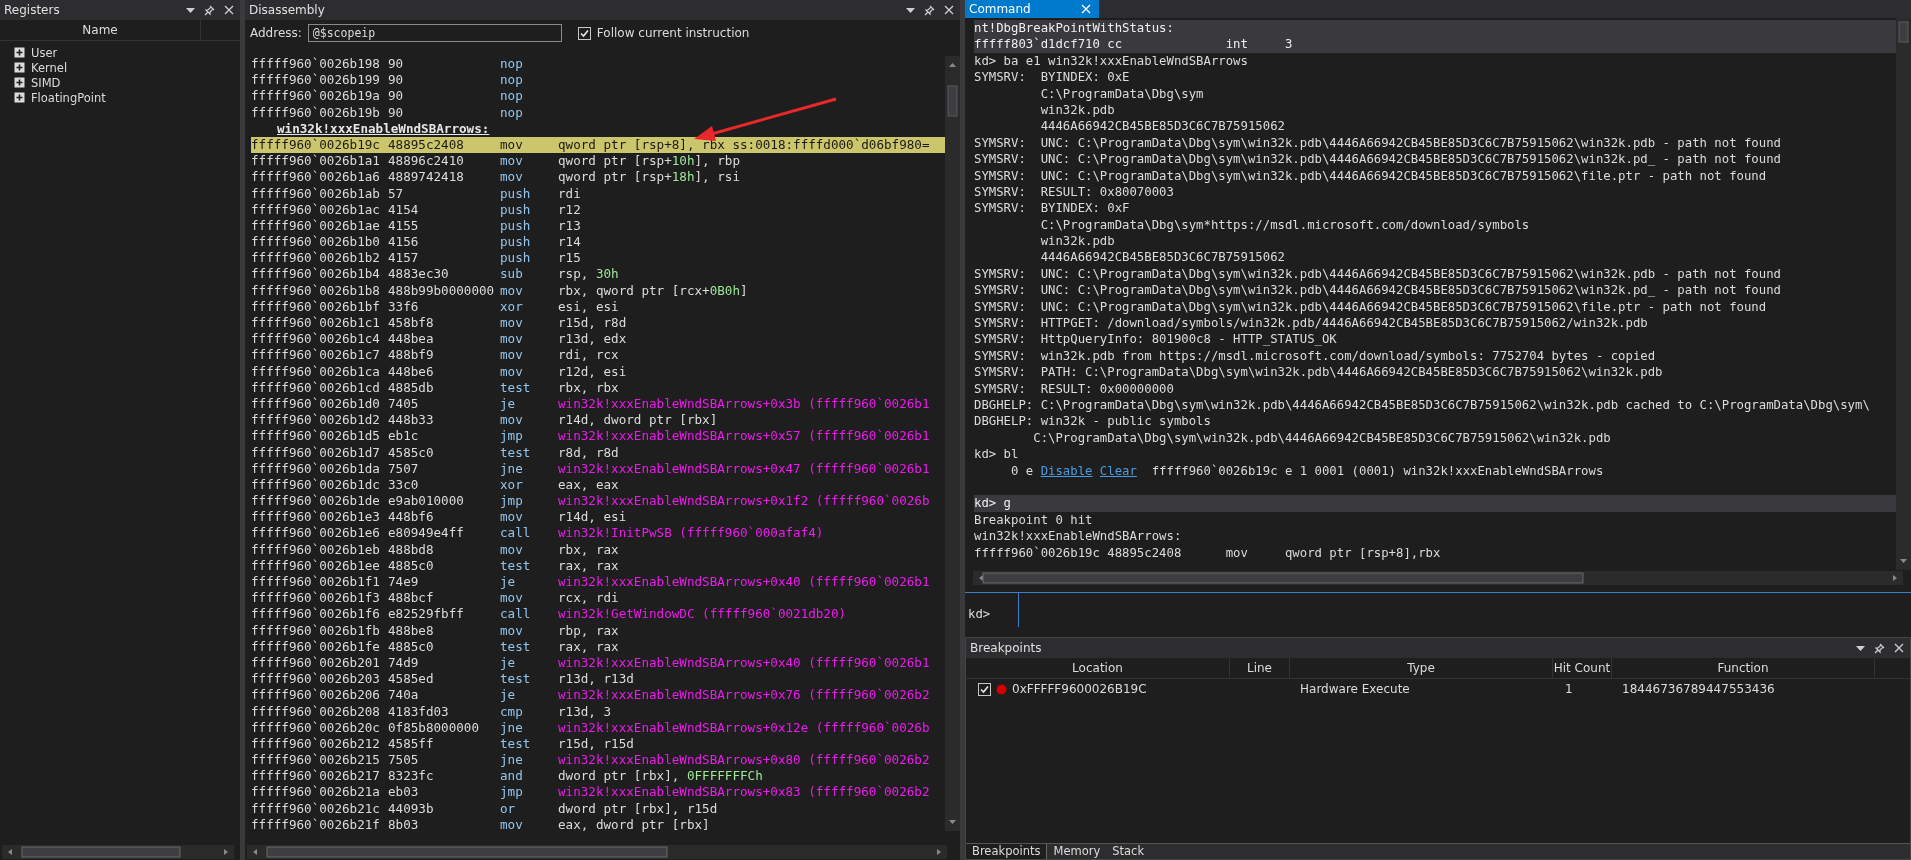 The image size is (1911, 860). I want to click on address-text: fffff960`0026b1da, so click(316, 468).